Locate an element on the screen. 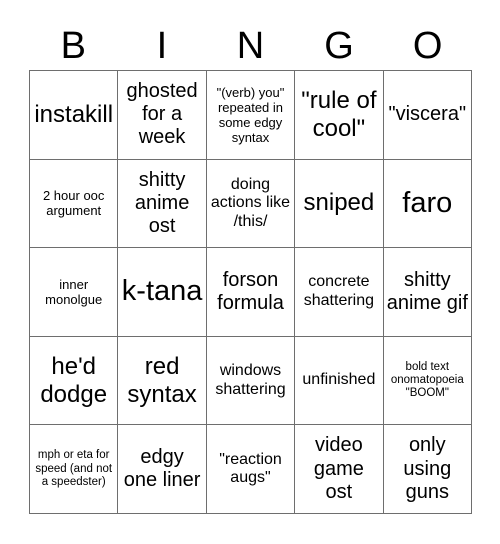 This screenshot has height=544, width=500. bingo-cell-label: shitty anime gif is located at coordinates (427, 291).